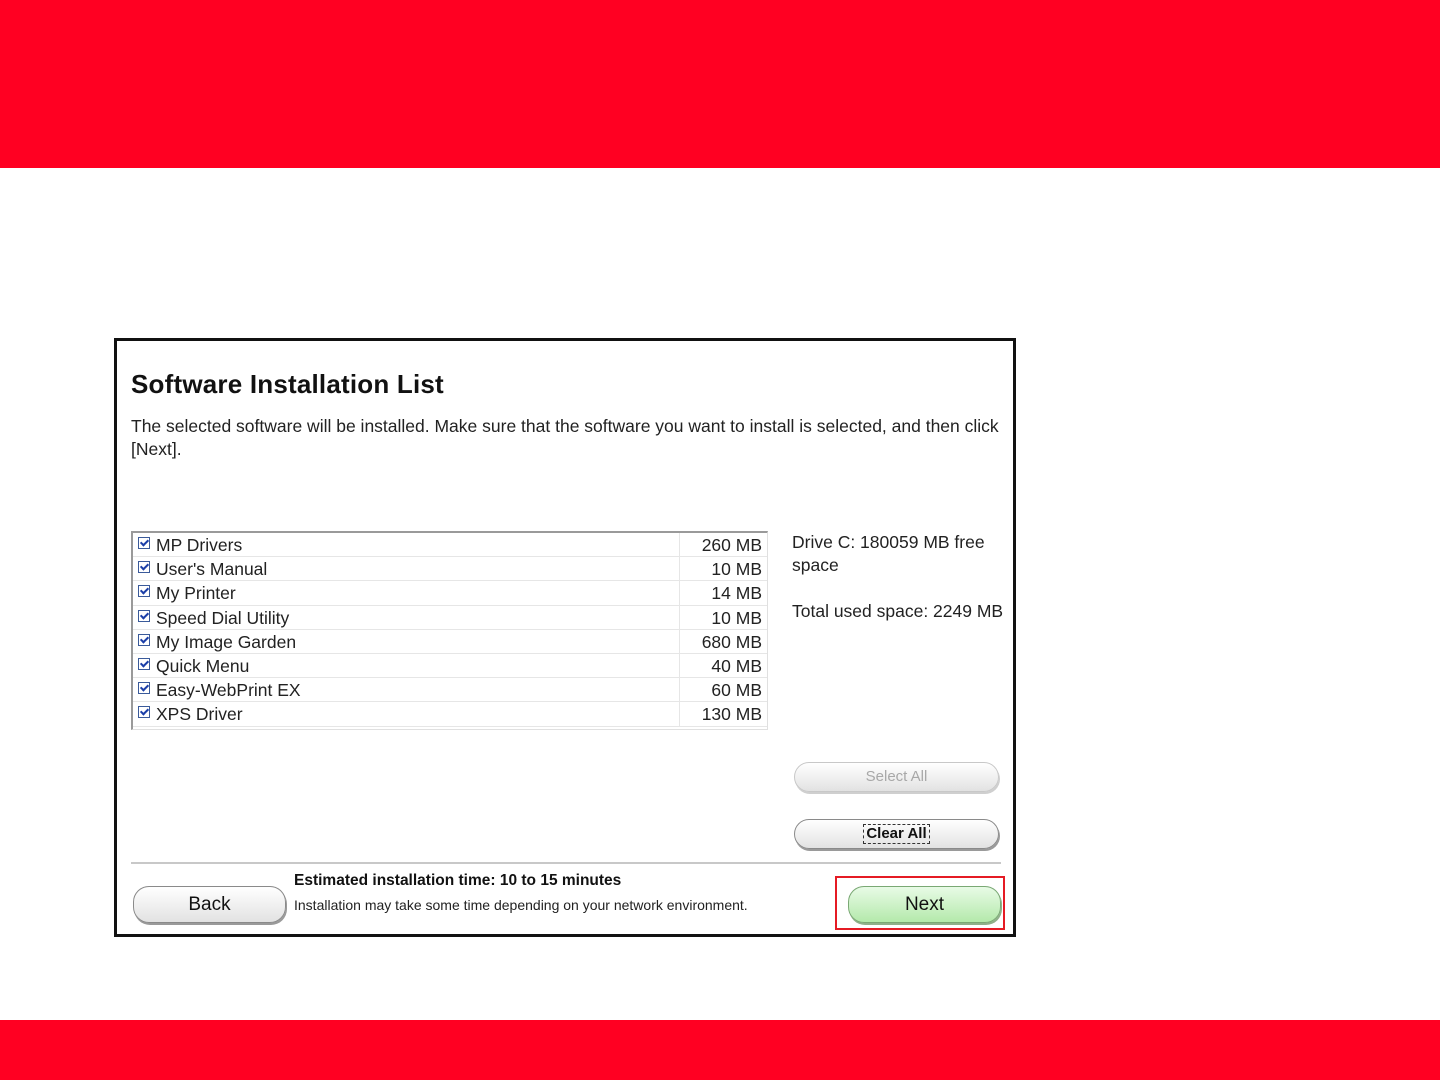 This screenshot has width=1440, height=1080. What do you see at coordinates (450, 617) in the screenshot?
I see `list-item: Speed Dial Utility 10 MB` at bounding box center [450, 617].